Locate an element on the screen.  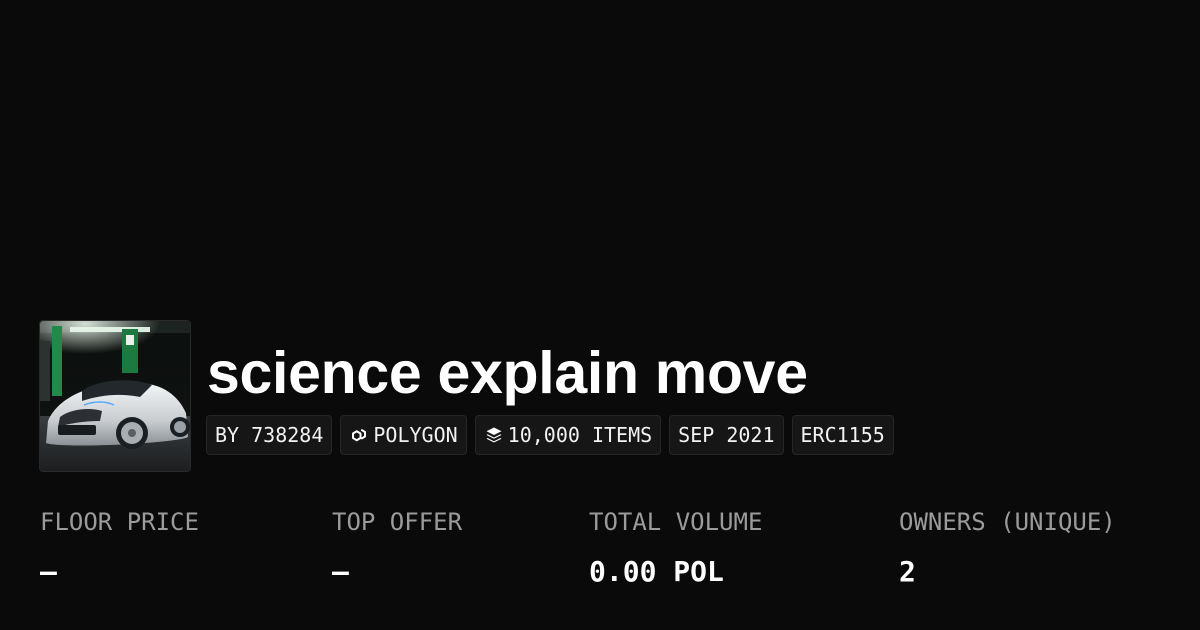
stat-label: OWNERS (UNIQUE) is located at coordinates (1007, 522).